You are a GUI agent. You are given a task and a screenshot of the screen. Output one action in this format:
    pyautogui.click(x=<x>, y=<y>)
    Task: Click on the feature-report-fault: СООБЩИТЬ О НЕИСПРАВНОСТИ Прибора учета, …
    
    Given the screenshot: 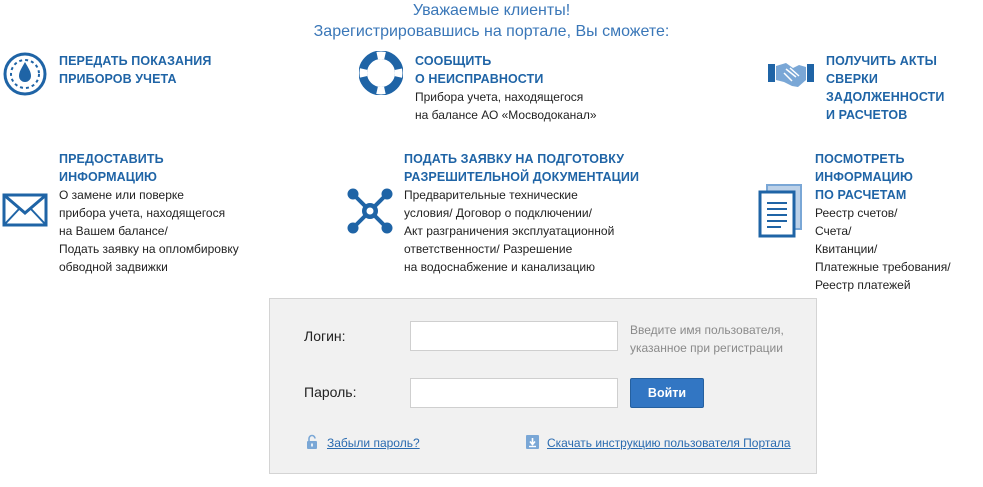 What is the action you would take?
    pyautogui.click(x=506, y=88)
    